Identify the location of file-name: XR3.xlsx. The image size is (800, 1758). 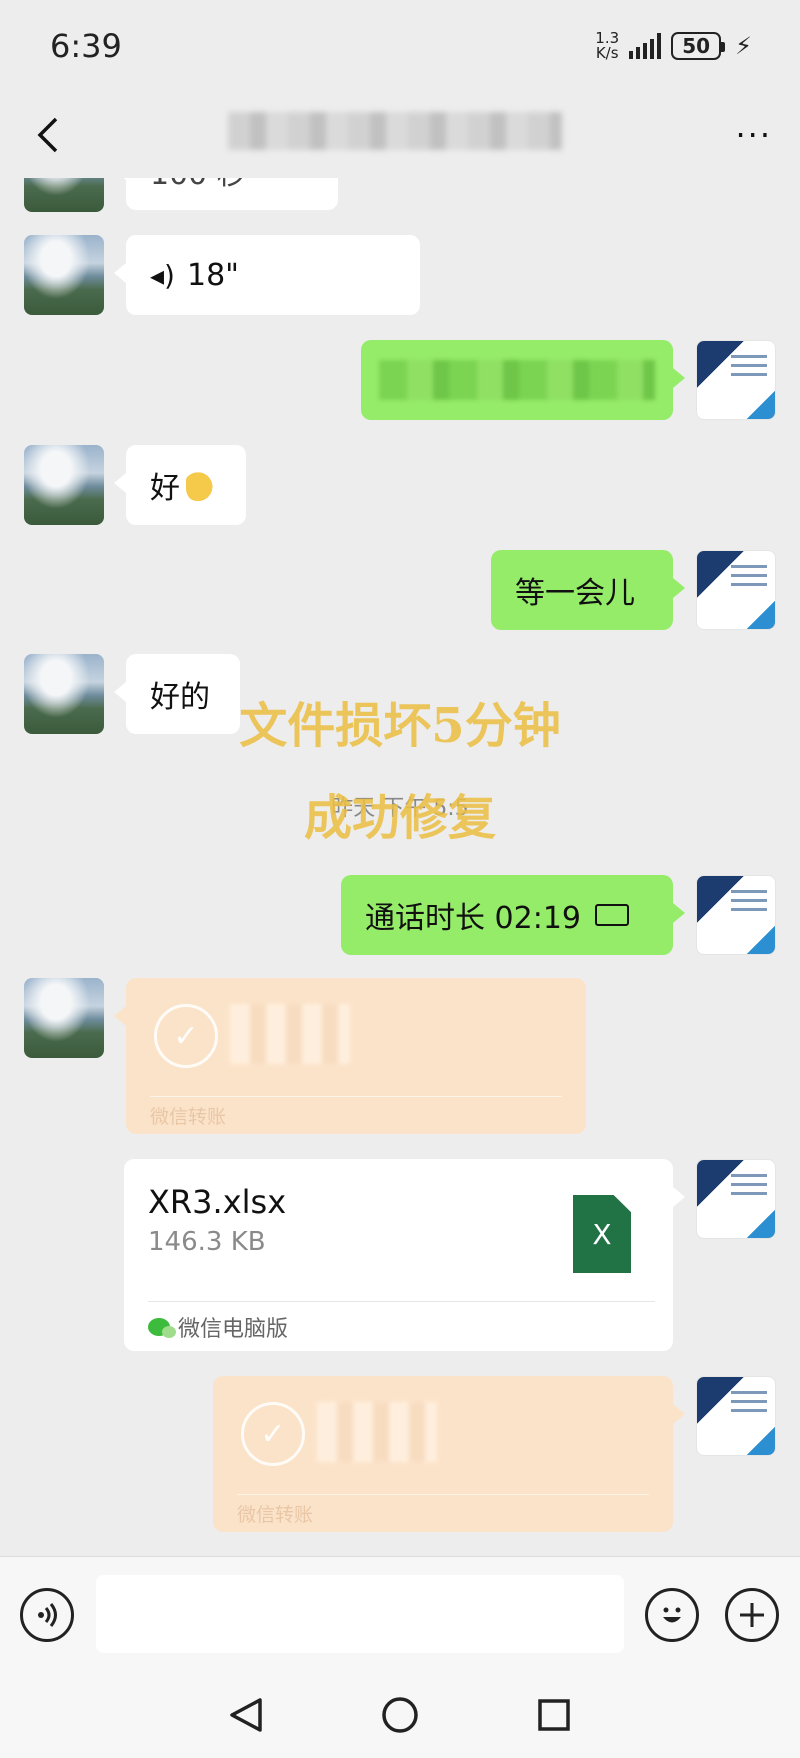
(217, 1202).